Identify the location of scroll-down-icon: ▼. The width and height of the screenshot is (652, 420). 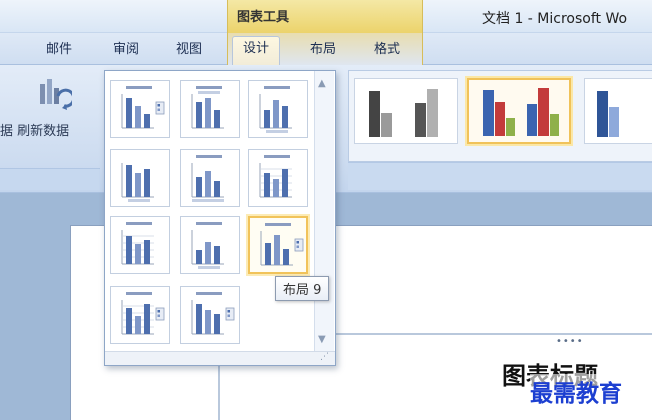
(322, 339).